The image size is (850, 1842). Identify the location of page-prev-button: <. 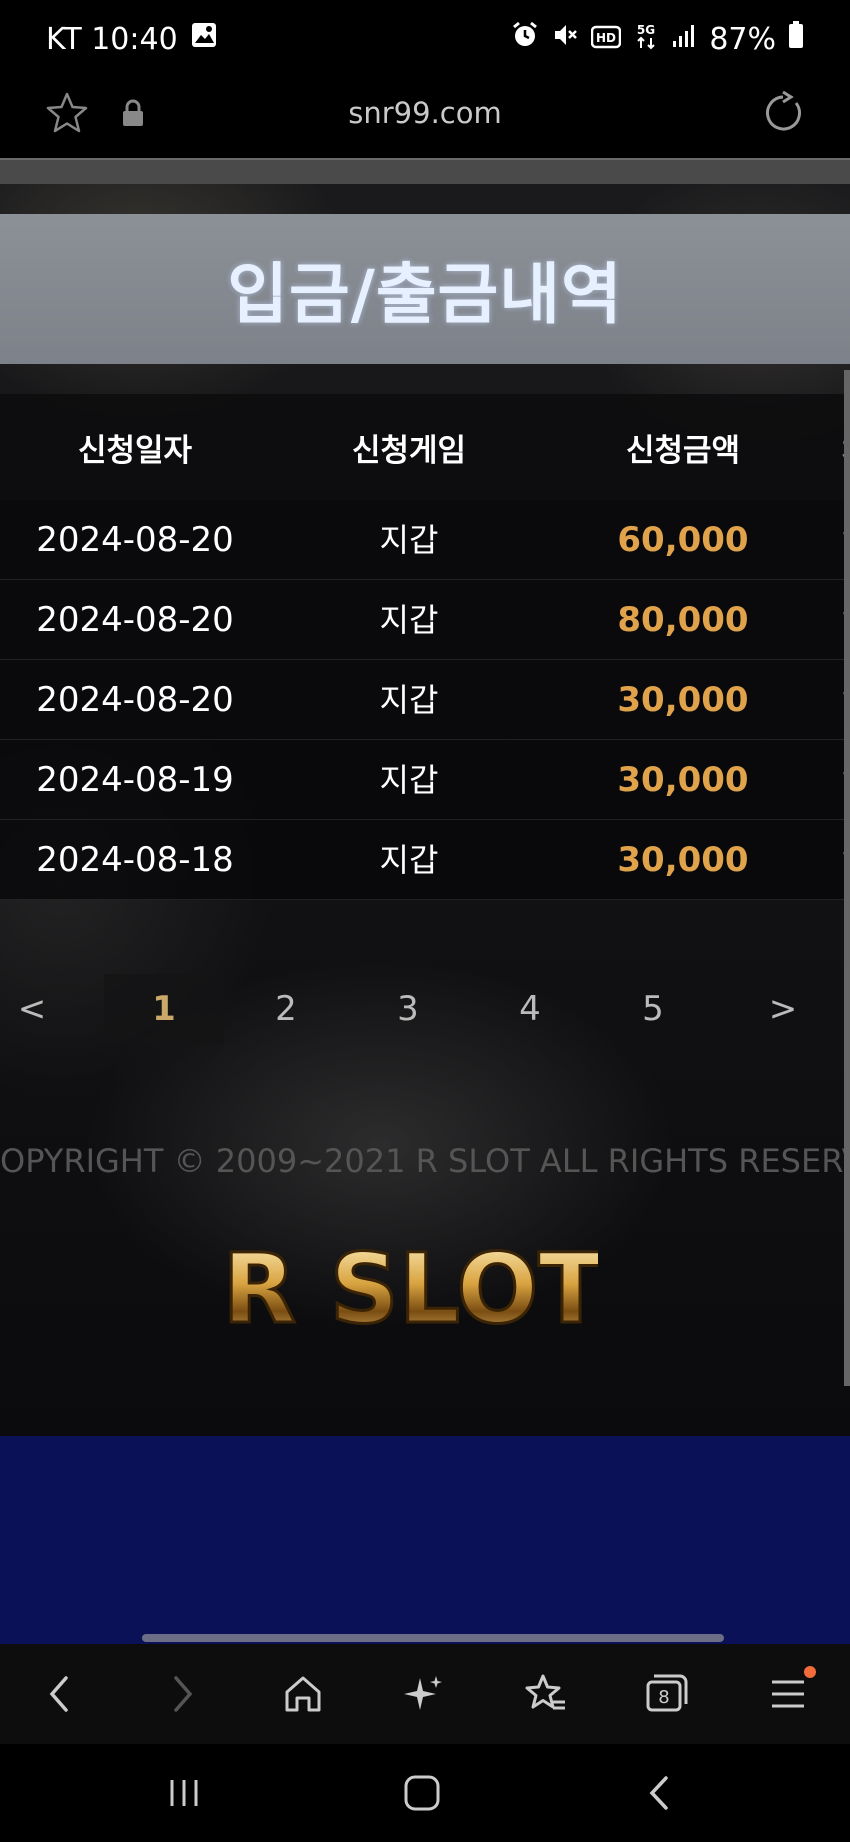
(32, 1009).